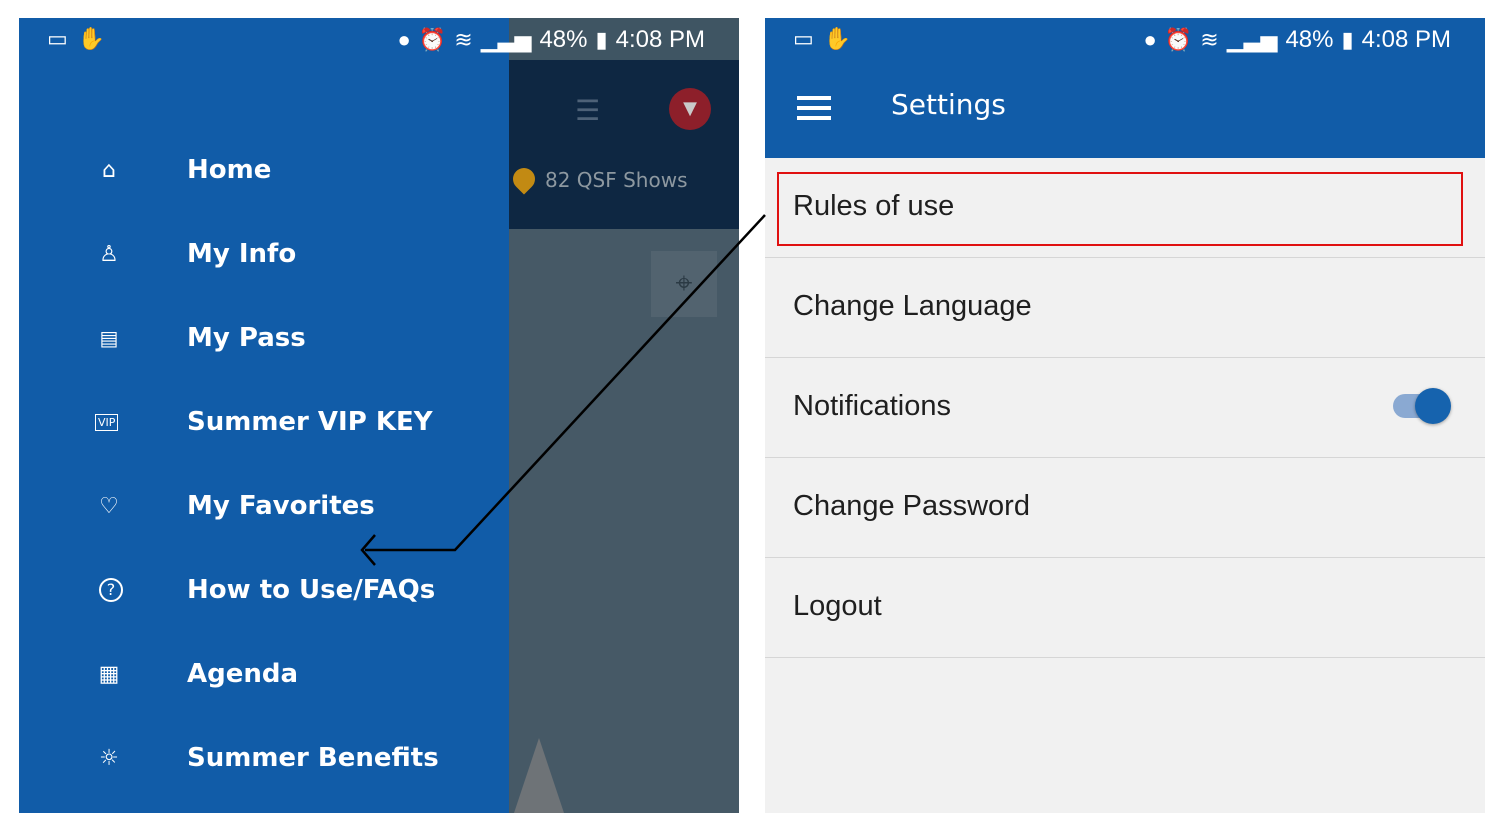 The image size is (1503, 828). What do you see at coordinates (1125, 408) in the screenshot?
I see `setting-notifications: Notifications` at bounding box center [1125, 408].